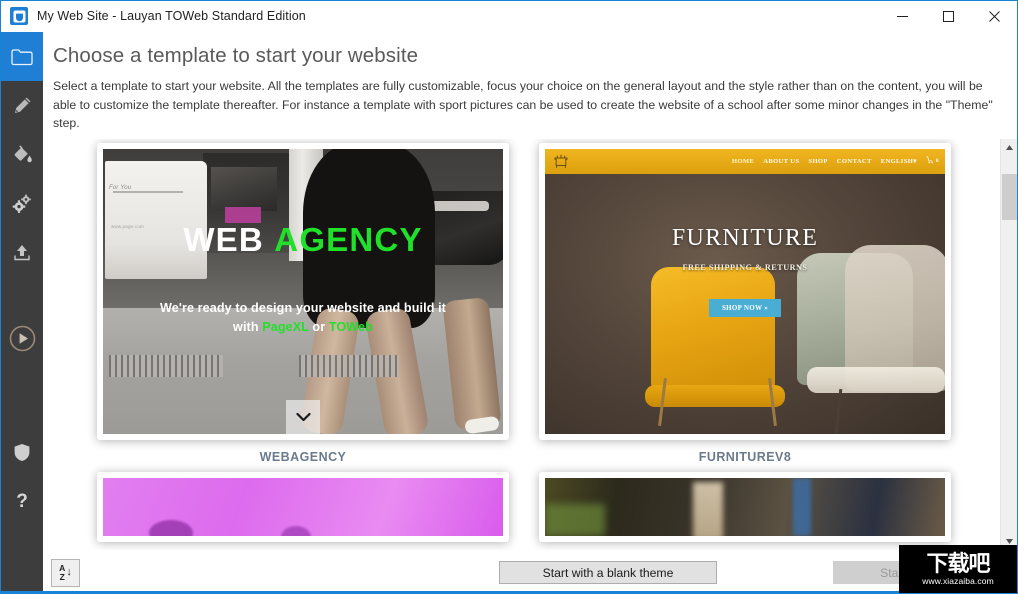 This screenshot has height=594, width=1018. What do you see at coordinates (303, 416) in the screenshot?
I see `chevron-down-icon` at bounding box center [303, 416].